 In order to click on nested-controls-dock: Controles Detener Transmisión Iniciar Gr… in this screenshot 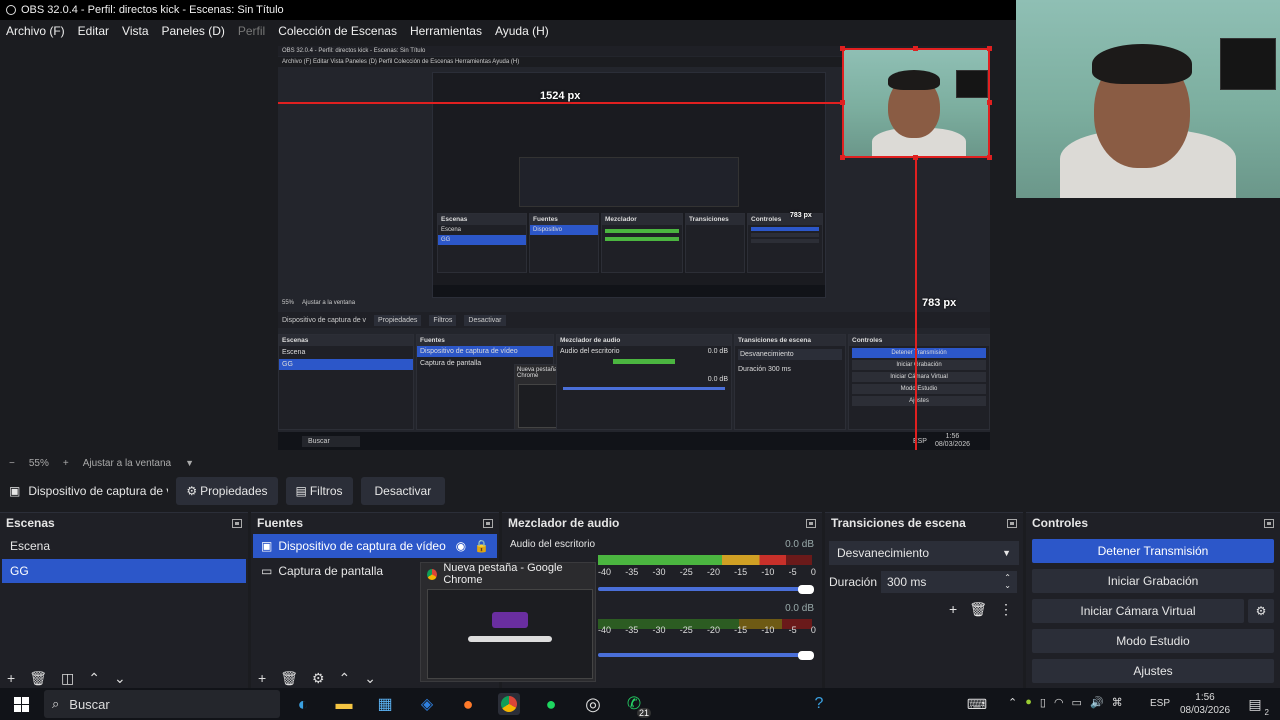, I will do `click(919, 382)`.